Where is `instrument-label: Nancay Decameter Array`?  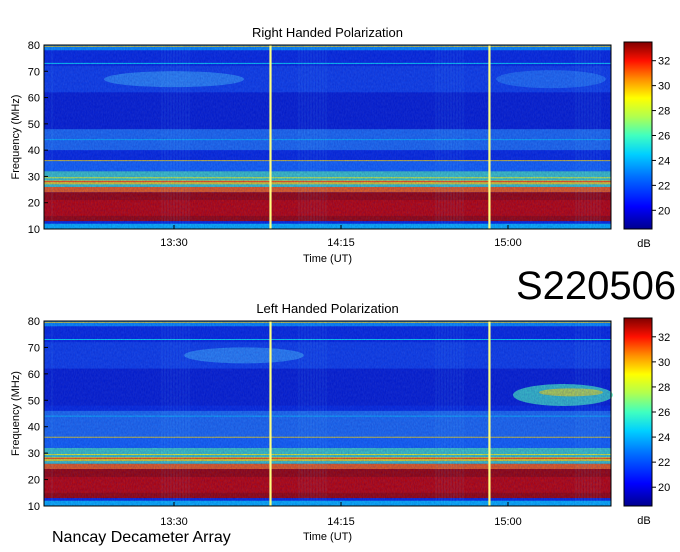
instrument-label: Nancay Decameter Array is located at coordinates (141, 537).